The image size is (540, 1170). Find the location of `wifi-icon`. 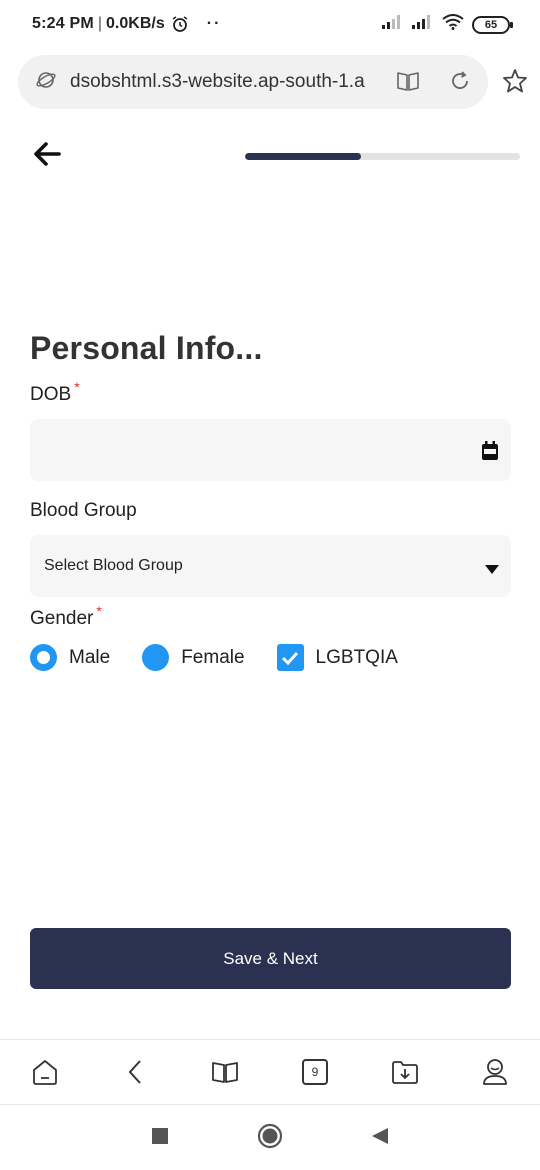

wifi-icon is located at coordinates (453, 24).